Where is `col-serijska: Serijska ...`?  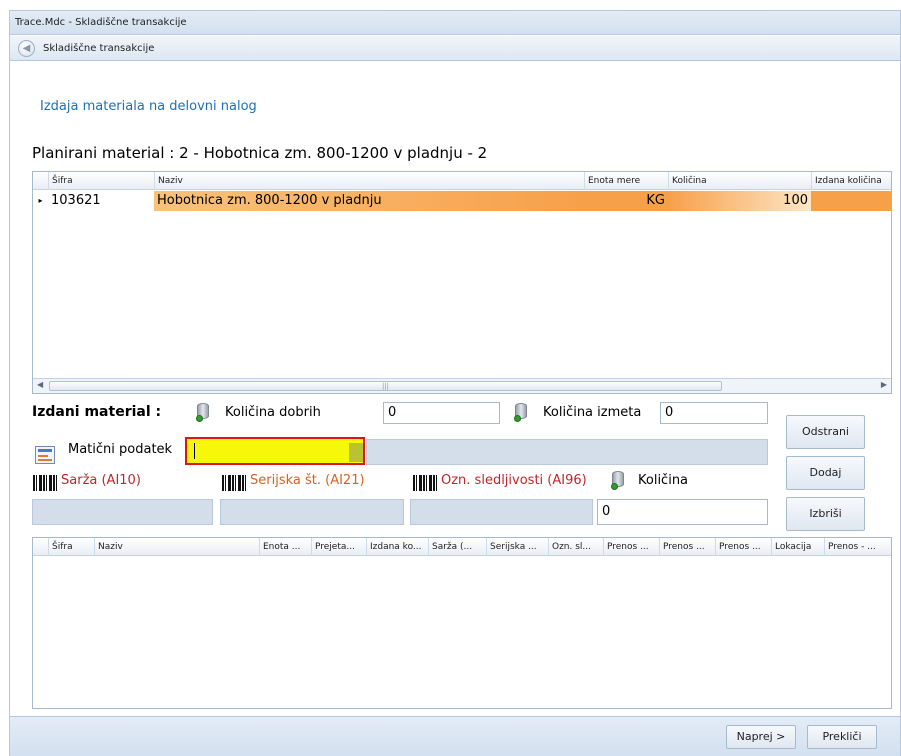 col-serijska: Serijska ... is located at coordinates (517, 547).